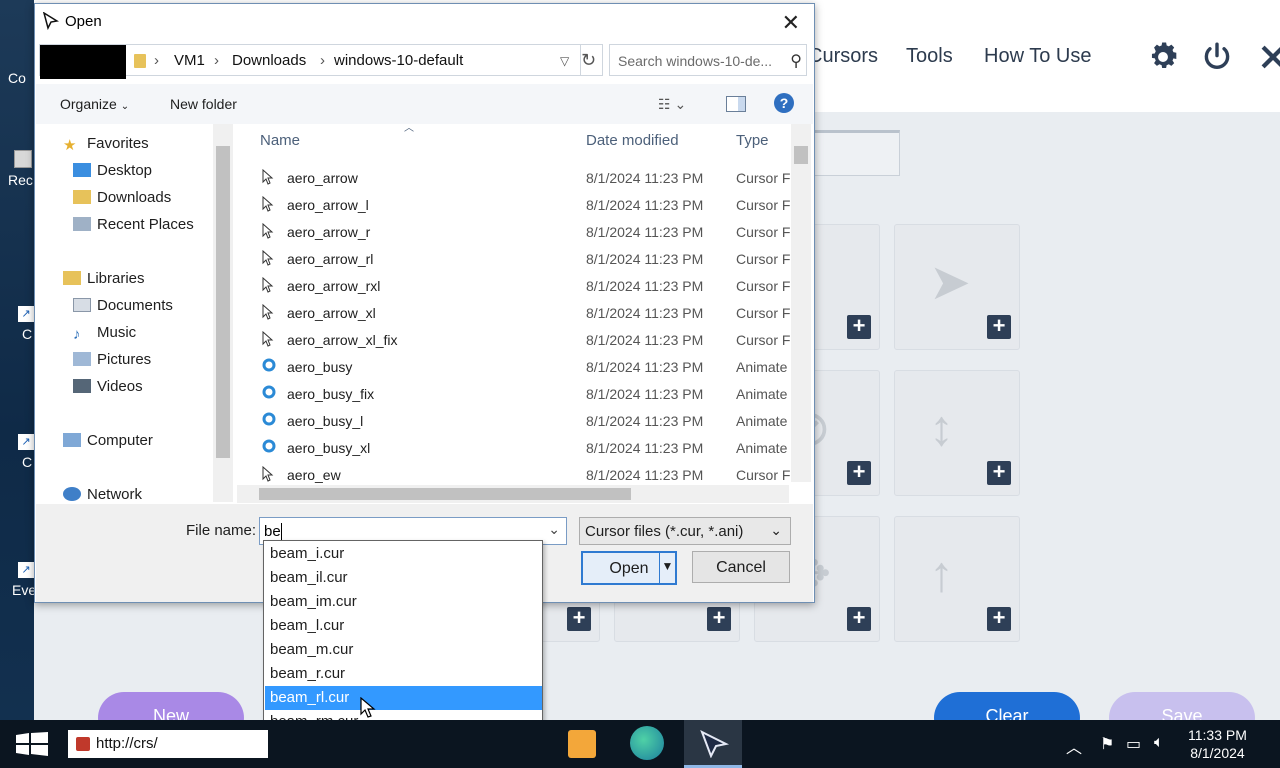  Describe the element at coordinates (334, 286) in the screenshot. I see `file-name: aero_arrow_rxl` at that location.